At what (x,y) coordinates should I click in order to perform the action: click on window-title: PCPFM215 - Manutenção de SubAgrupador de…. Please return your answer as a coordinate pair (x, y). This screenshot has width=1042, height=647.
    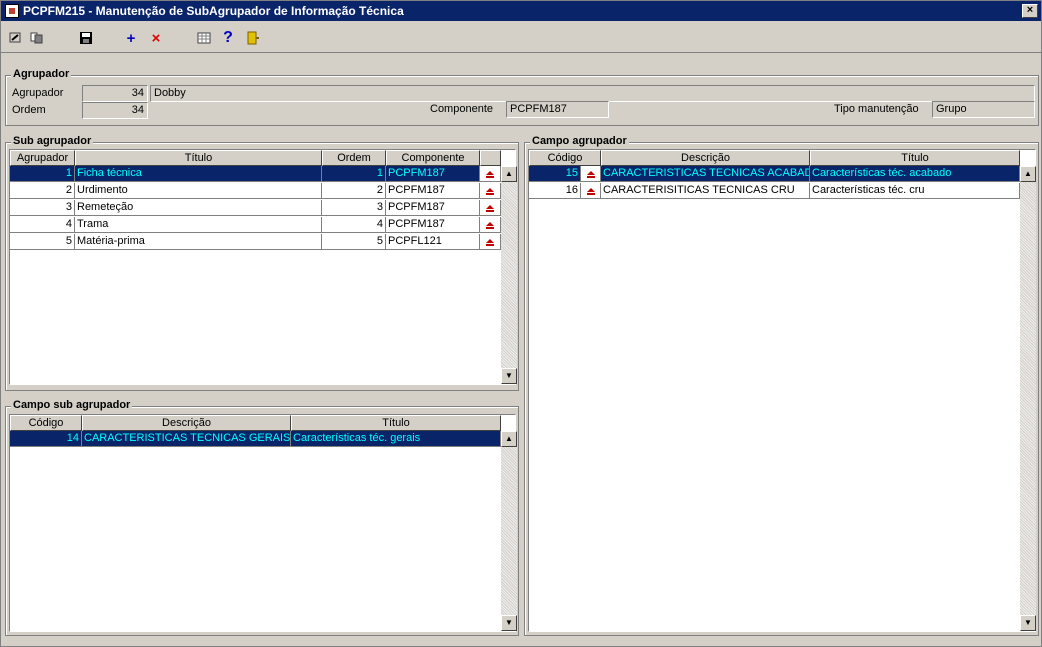
    Looking at the image, I should click on (213, 11).